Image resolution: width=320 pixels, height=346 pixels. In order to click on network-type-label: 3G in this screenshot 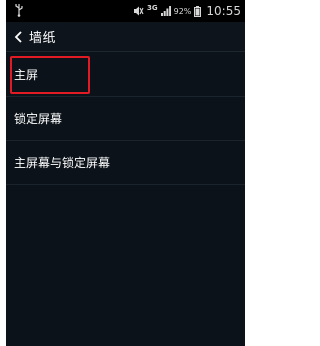, I will do `click(152, 8)`.